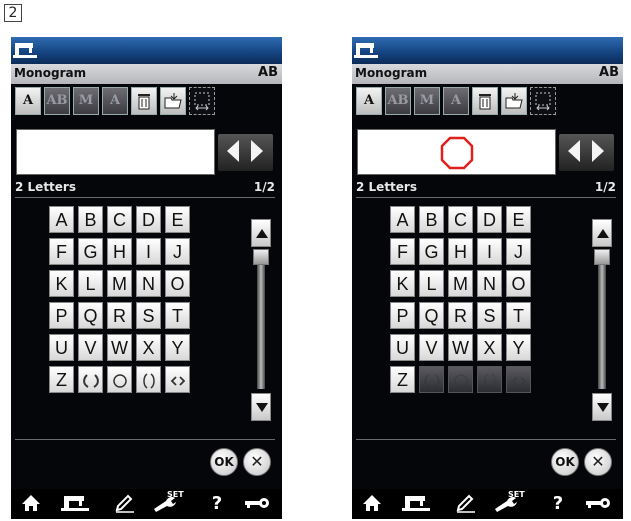 This screenshot has width=631, height=521. I want to click on frame-key-wreath, so click(90, 379).